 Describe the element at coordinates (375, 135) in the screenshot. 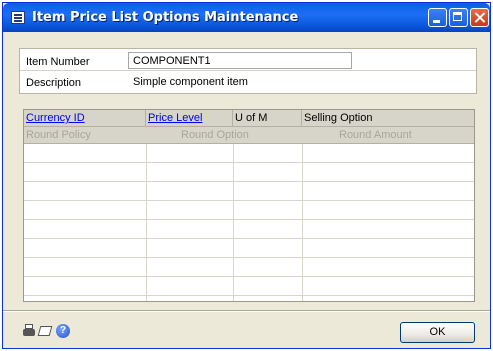

I see `round-amount-header: Round Amount` at that location.